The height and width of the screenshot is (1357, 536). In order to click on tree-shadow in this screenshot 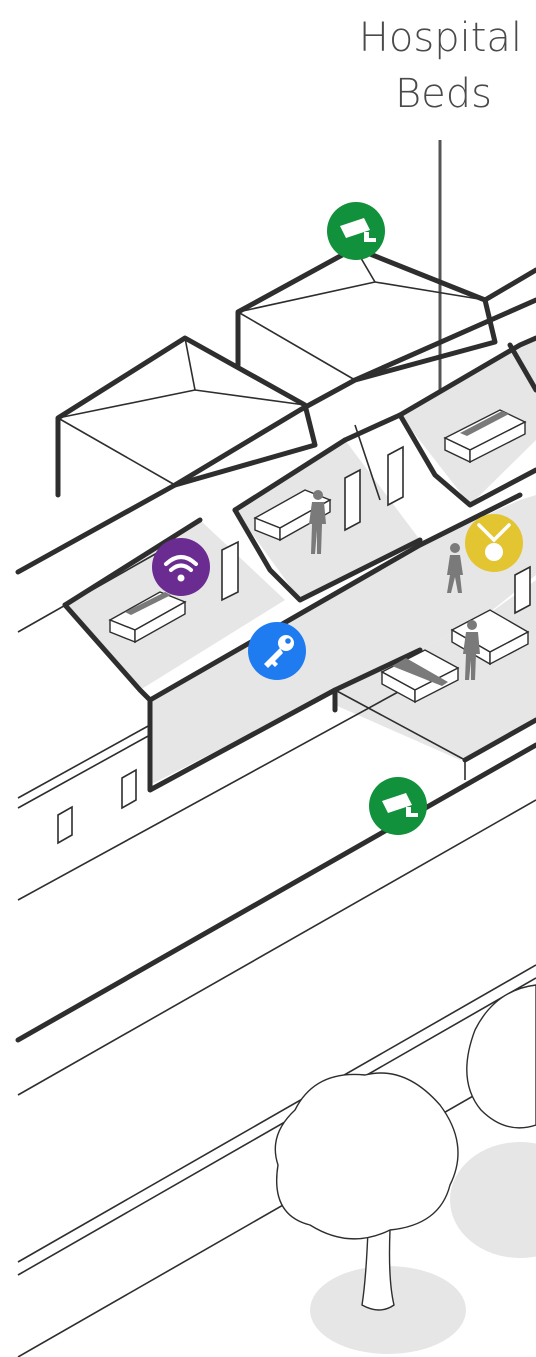, I will do `click(493, 1200)`.